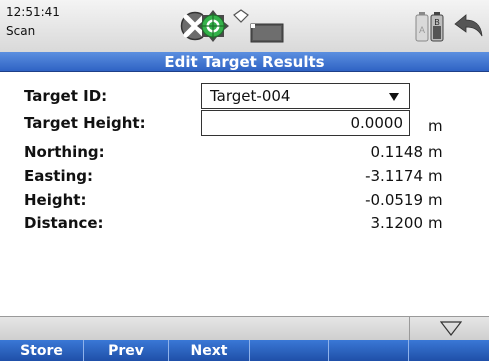 The image size is (489, 361). I want to click on scroll-bar-row, so click(244, 328).